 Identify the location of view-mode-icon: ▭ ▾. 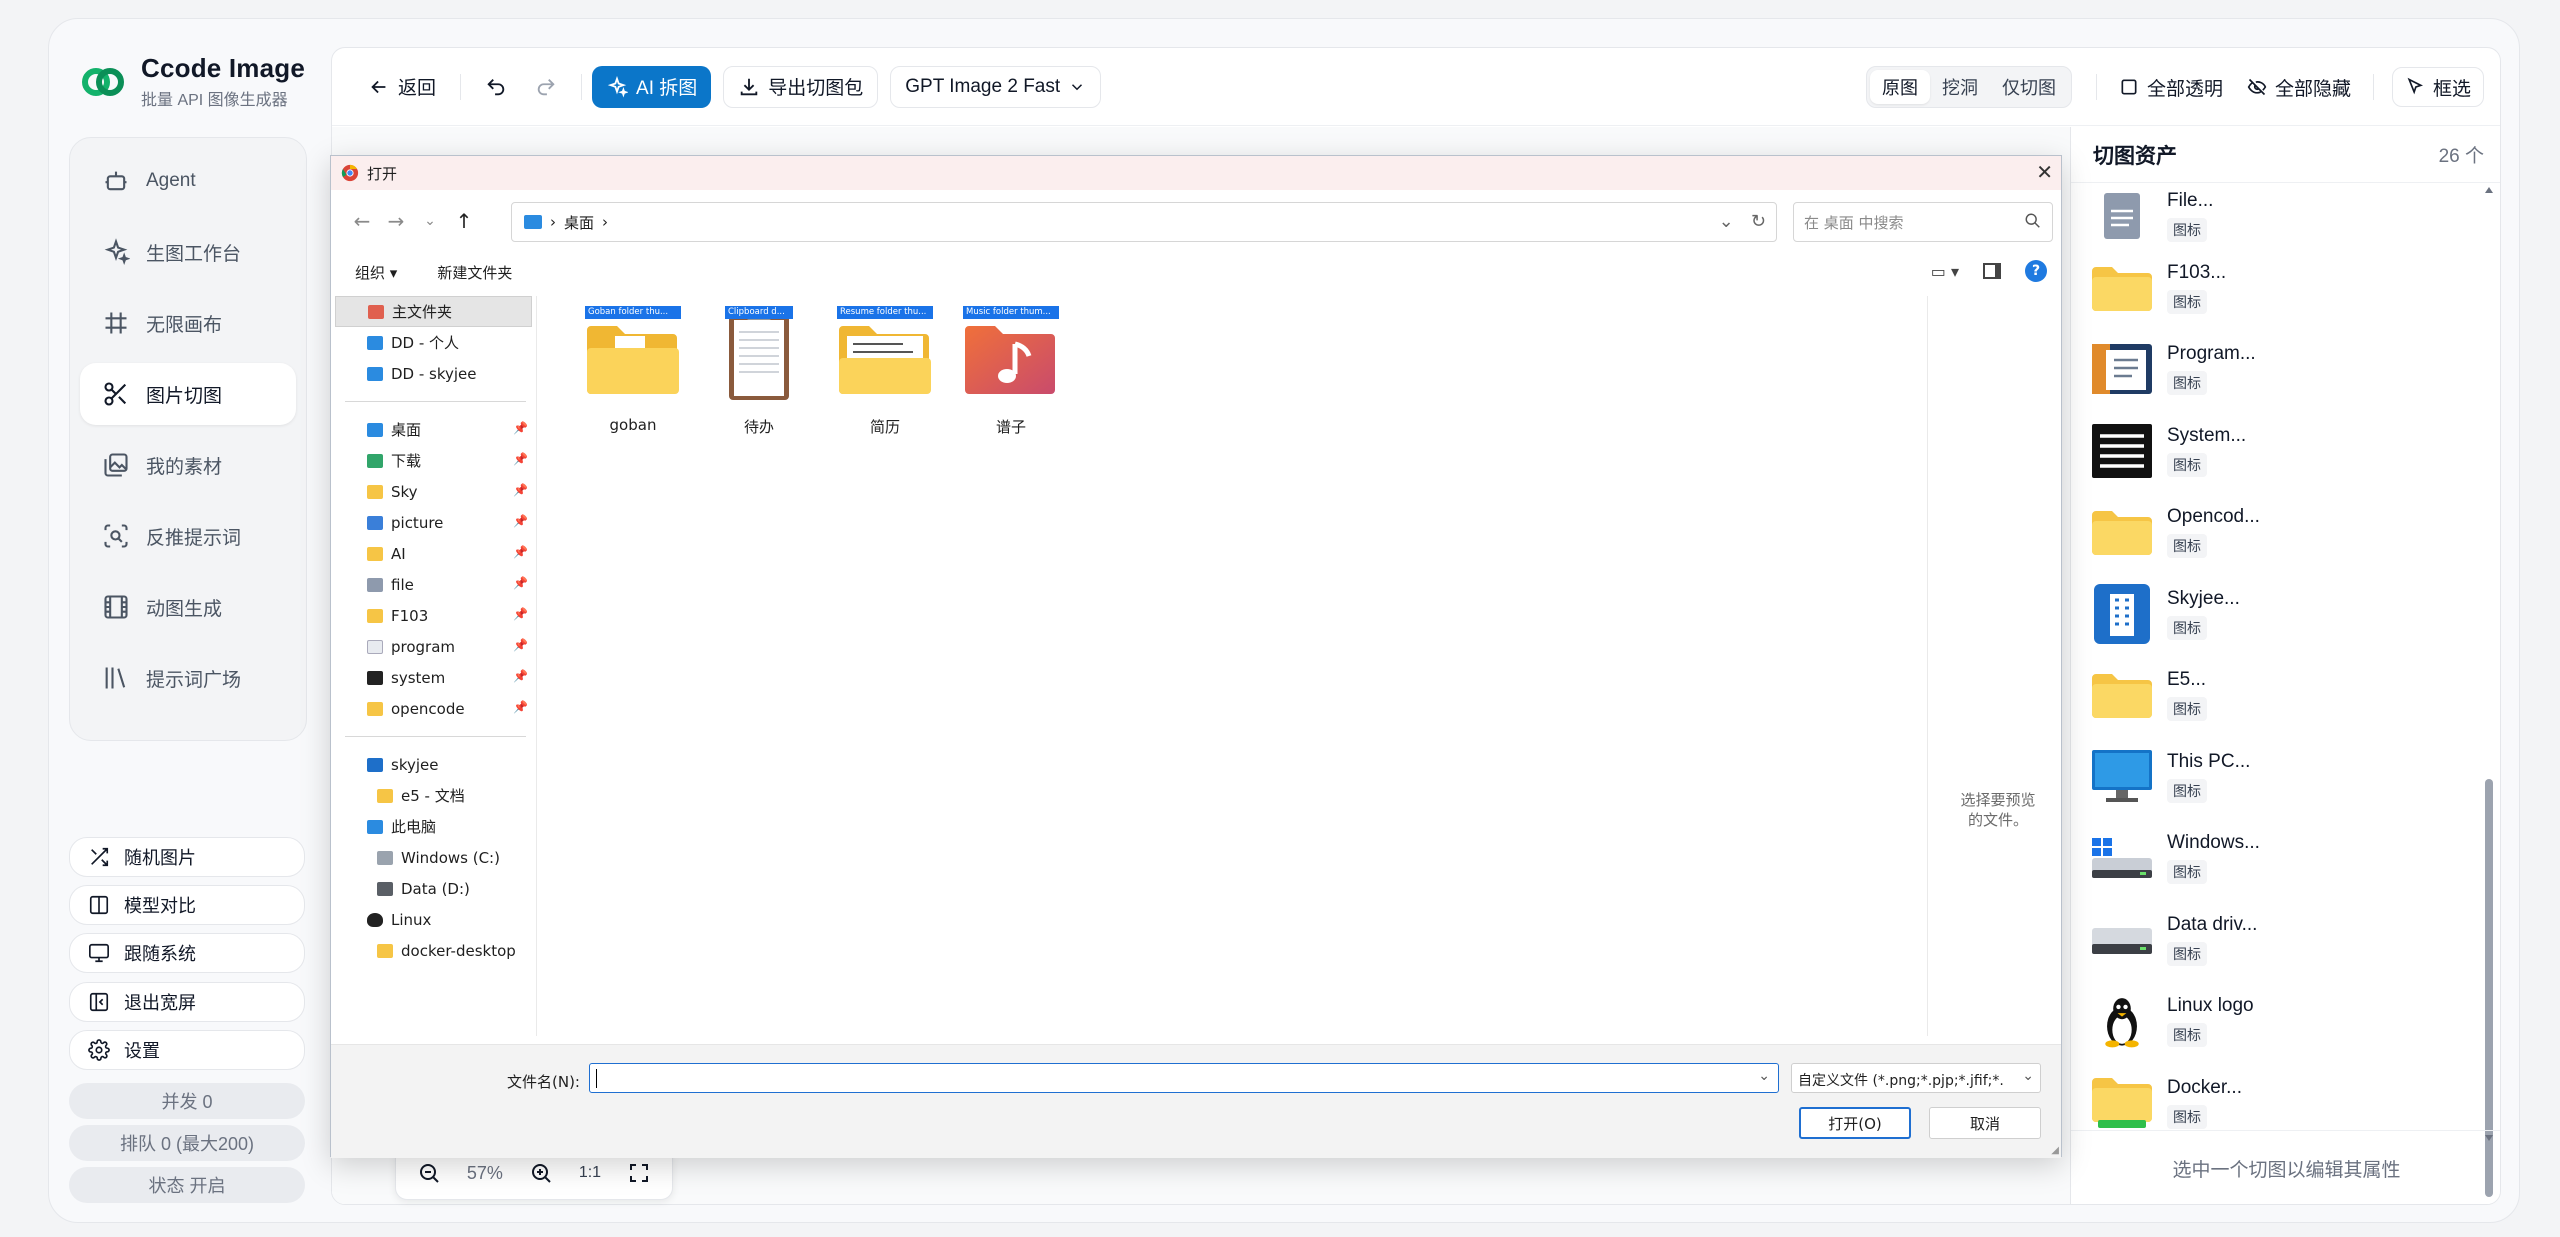
(1945, 271).